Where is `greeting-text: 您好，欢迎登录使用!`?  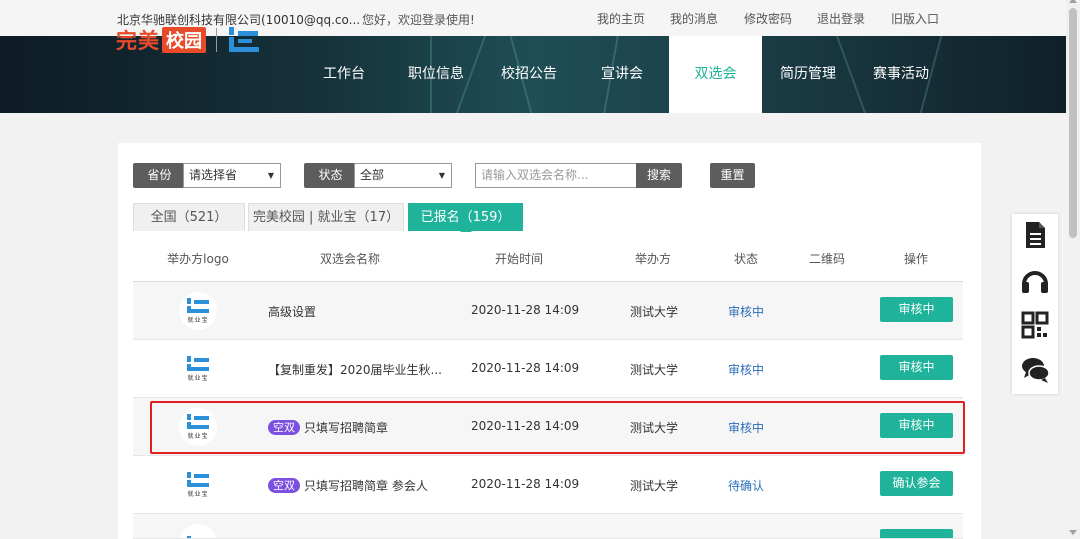
greeting-text: 您好，欢迎登录使用! is located at coordinates (418, 20).